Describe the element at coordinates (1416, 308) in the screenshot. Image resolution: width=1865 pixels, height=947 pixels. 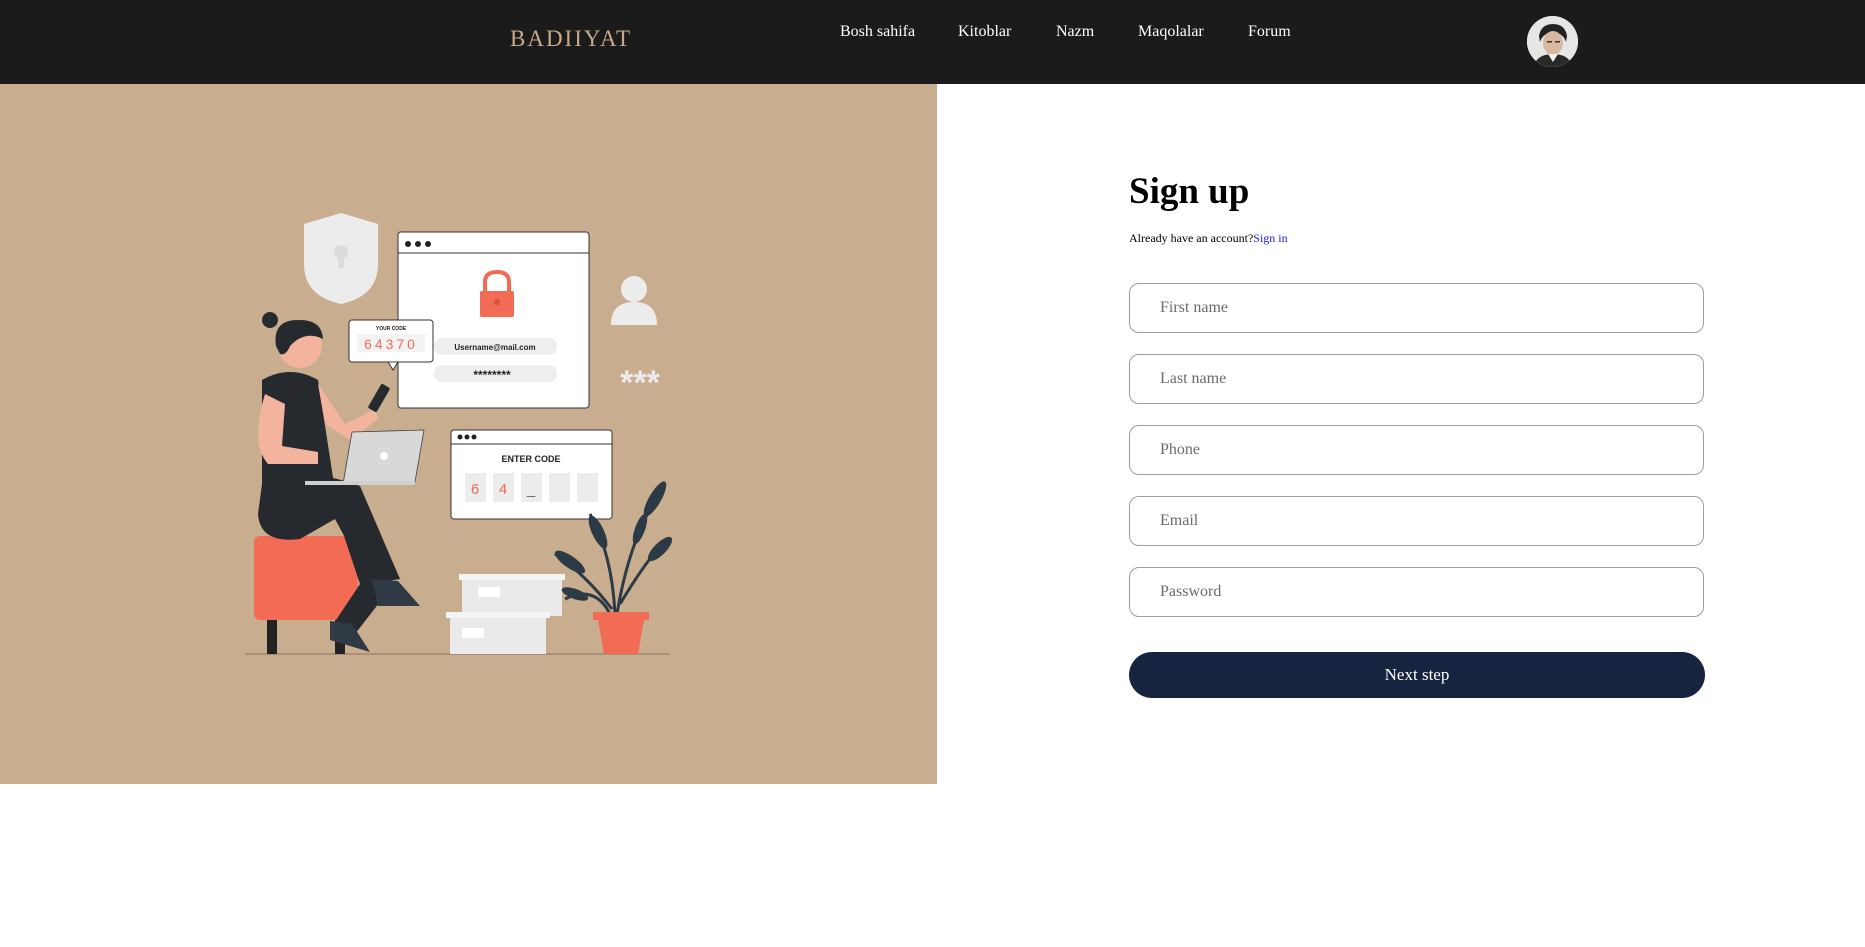
I see `first-name-field` at that location.